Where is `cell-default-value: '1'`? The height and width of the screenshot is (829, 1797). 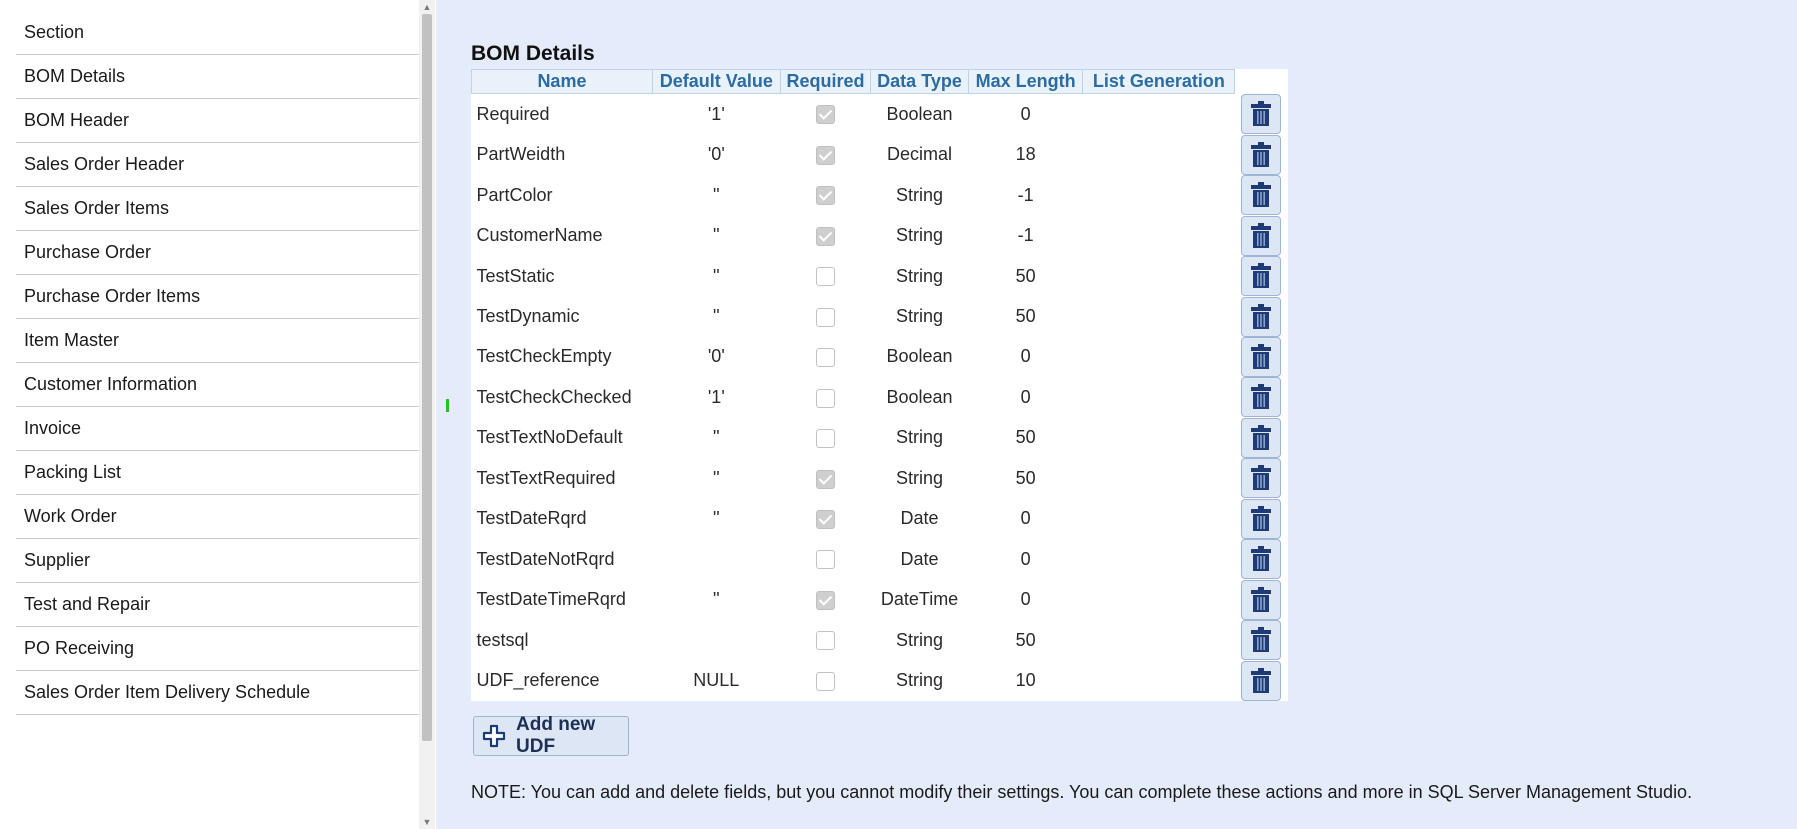 cell-default-value: '1' is located at coordinates (716, 113).